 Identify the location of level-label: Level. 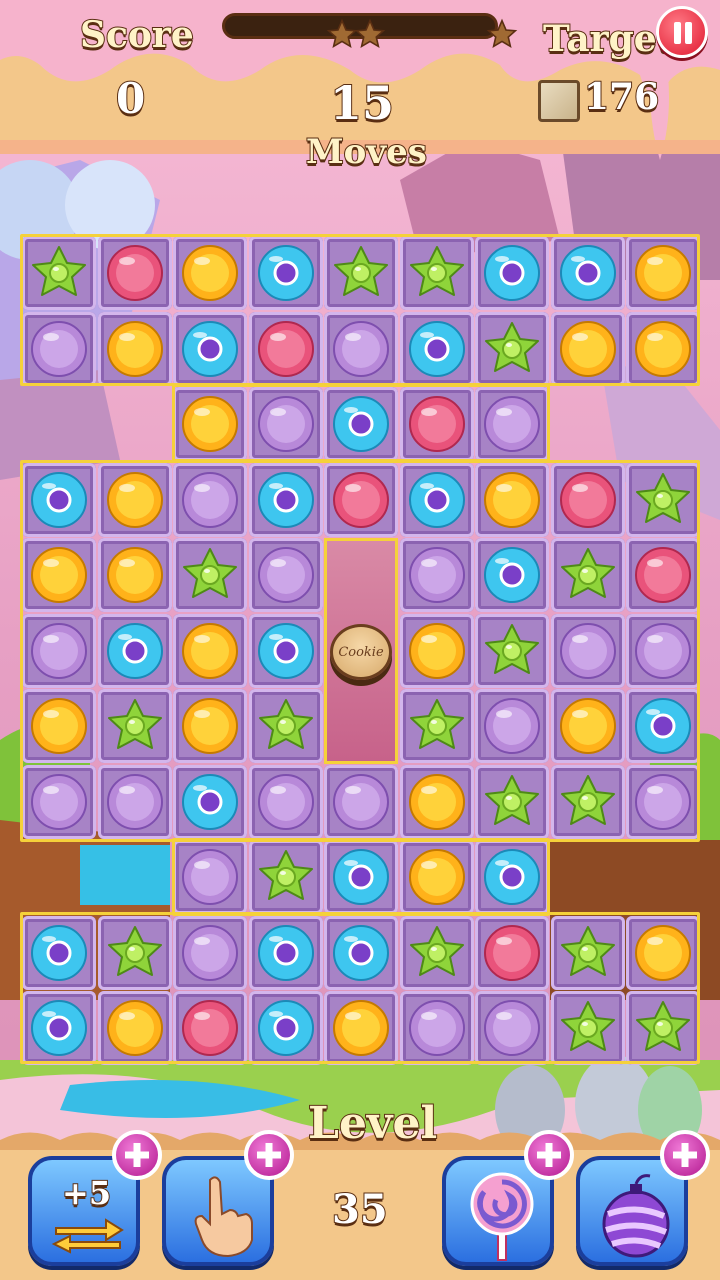
(372, 1123).